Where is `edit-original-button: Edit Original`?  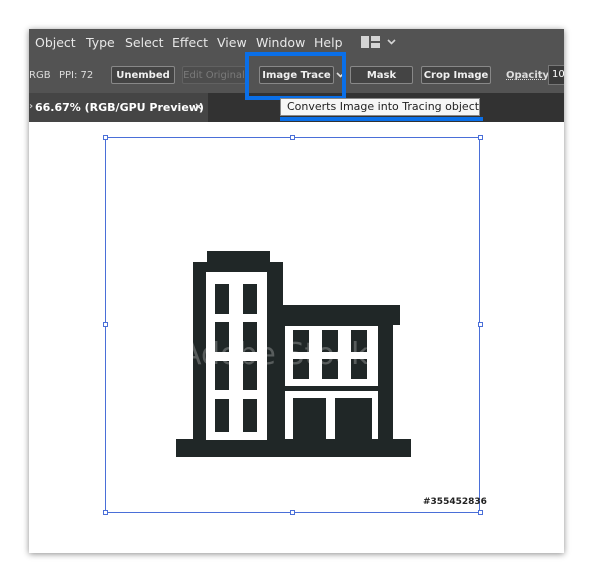 edit-original-button: Edit Original is located at coordinates (214, 75).